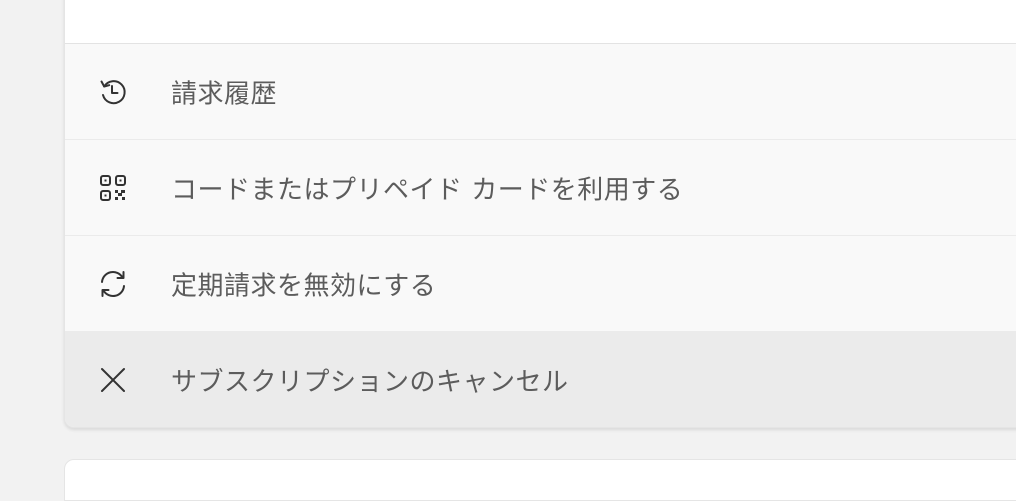 The height and width of the screenshot is (501, 1016). I want to click on menu-item-label: サブスクリプションのキャンセル, so click(370, 382).